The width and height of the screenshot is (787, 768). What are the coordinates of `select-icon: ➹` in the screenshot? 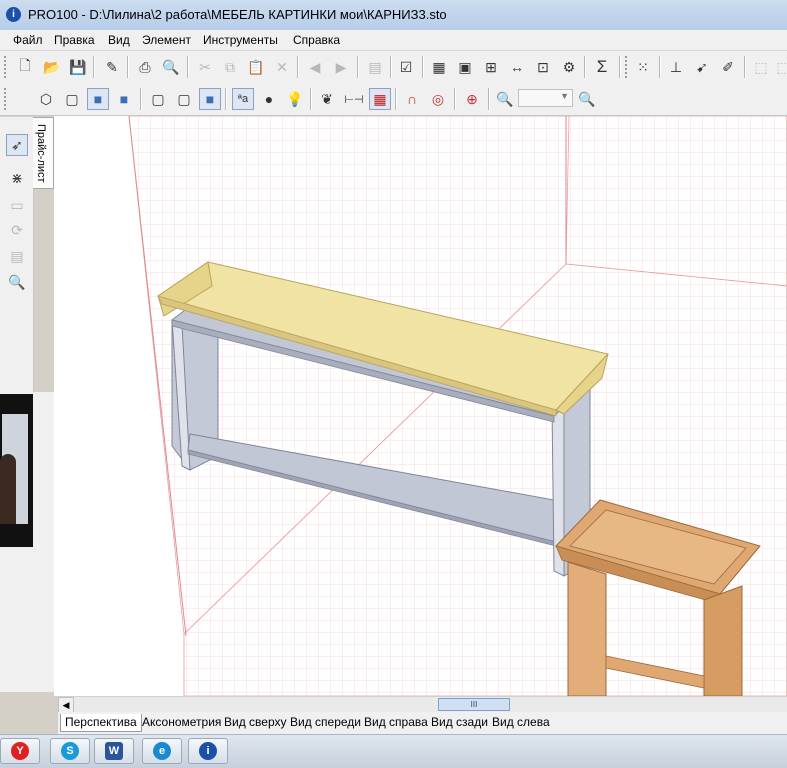 It's located at (702, 67).